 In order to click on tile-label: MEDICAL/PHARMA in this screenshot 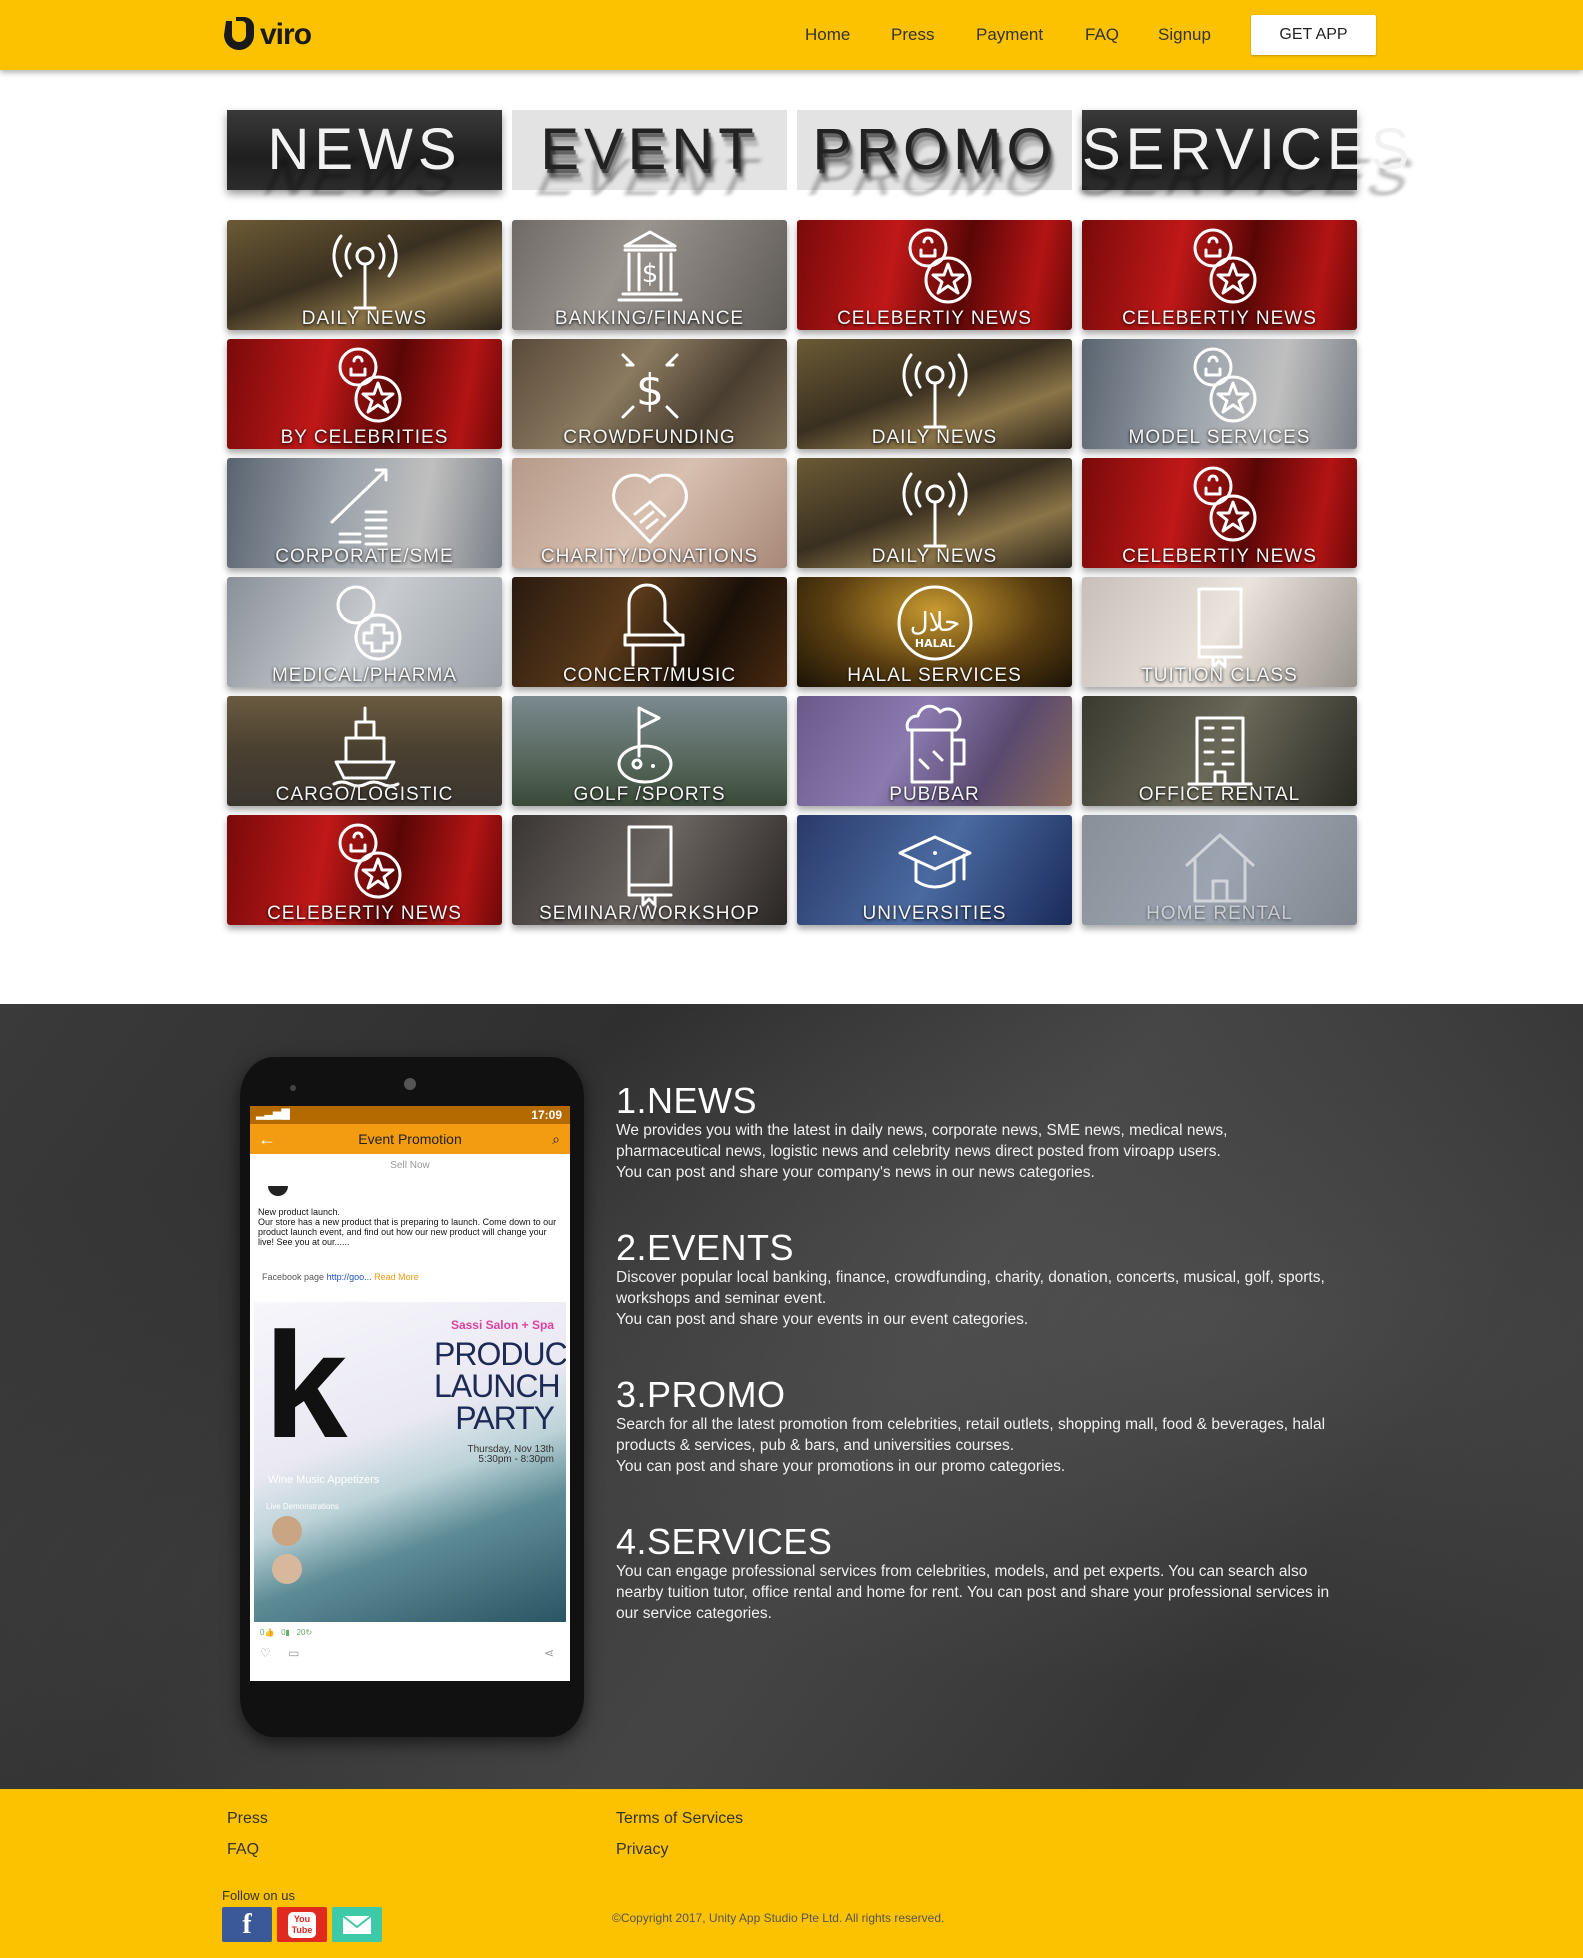, I will do `click(364, 675)`.